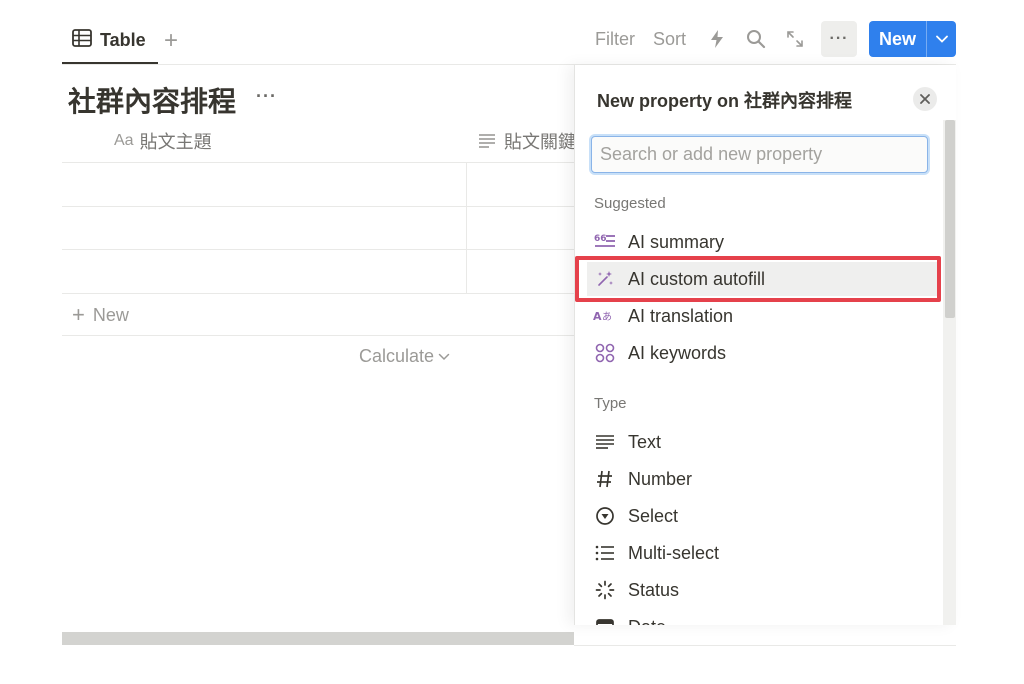 This screenshot has width=1024, height=684. I want to click on close-icon, so click(925, 99).